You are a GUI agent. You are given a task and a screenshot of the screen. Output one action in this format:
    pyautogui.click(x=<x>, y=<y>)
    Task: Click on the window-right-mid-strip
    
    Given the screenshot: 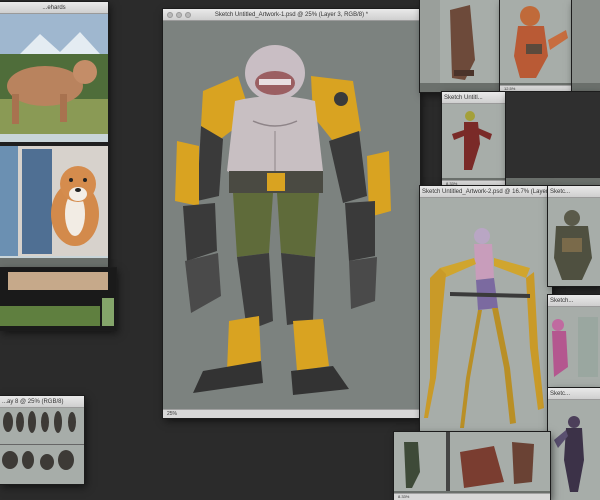 What is the action you would take?
    pyautogui.click(x=553, y=139)
    